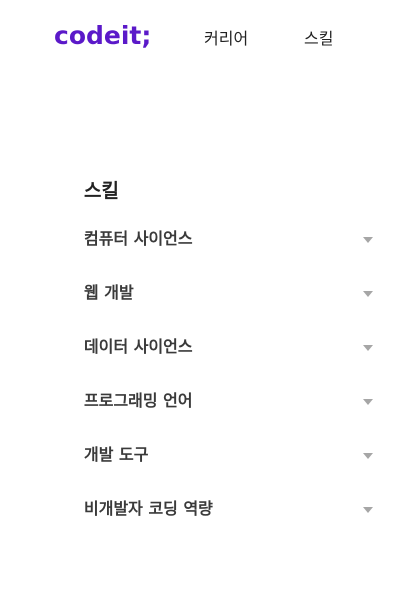 This screenshot has width=411, height=615. I want to click on nav-link-career: 커리어, so click(226, 39).